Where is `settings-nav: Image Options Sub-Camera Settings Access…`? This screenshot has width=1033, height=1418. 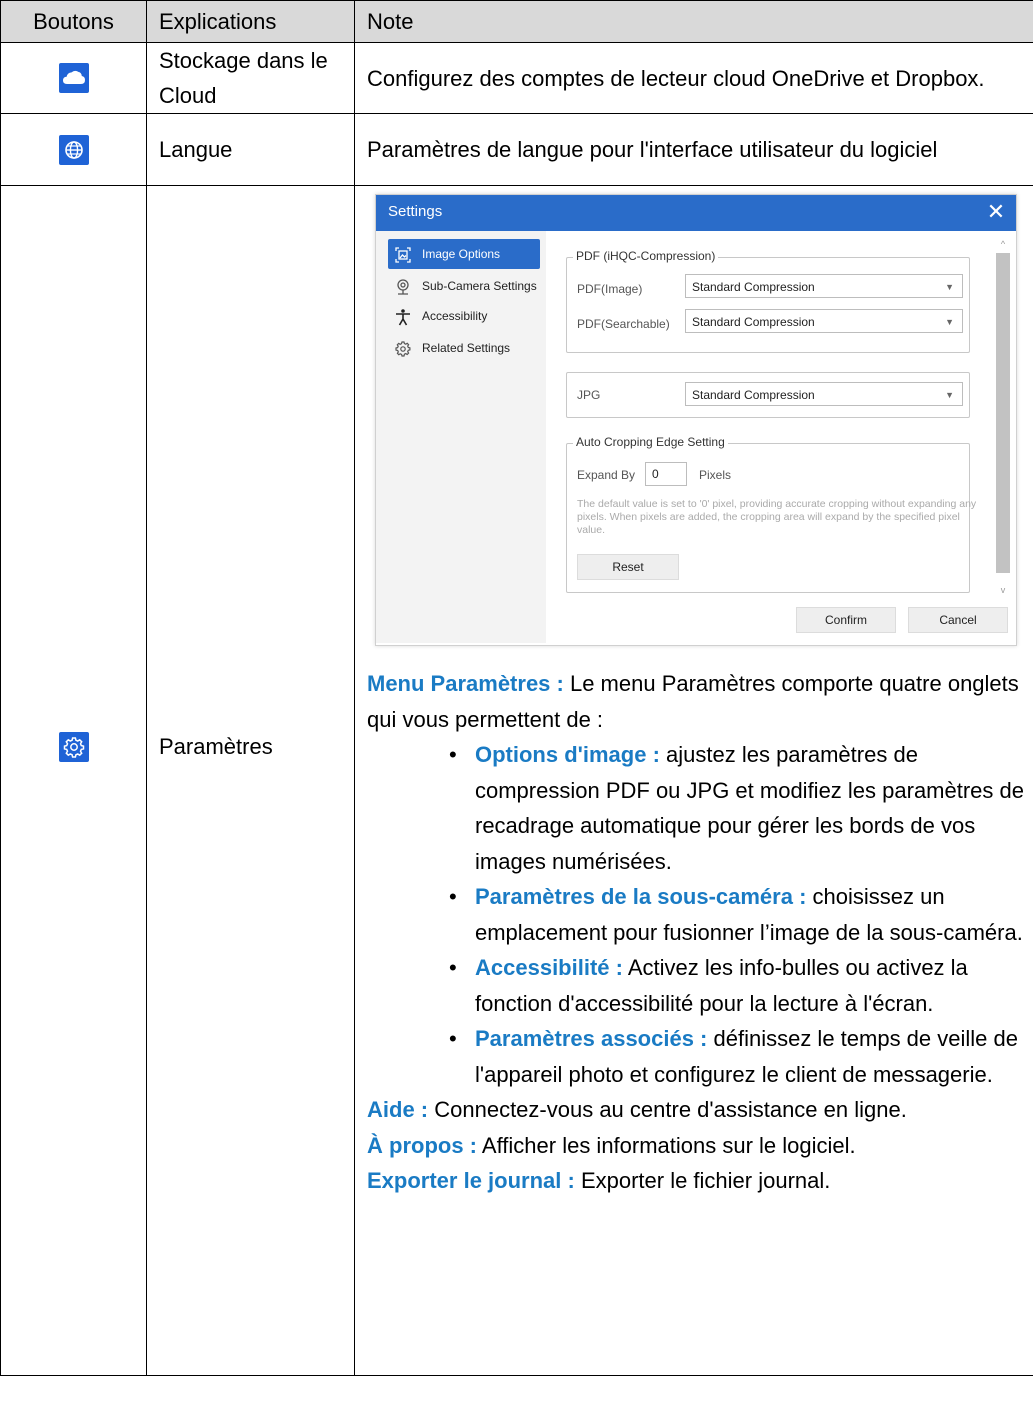 settings-nav: Image Options Sub-Camera Settings Access… is located at coordinates (461, 437).